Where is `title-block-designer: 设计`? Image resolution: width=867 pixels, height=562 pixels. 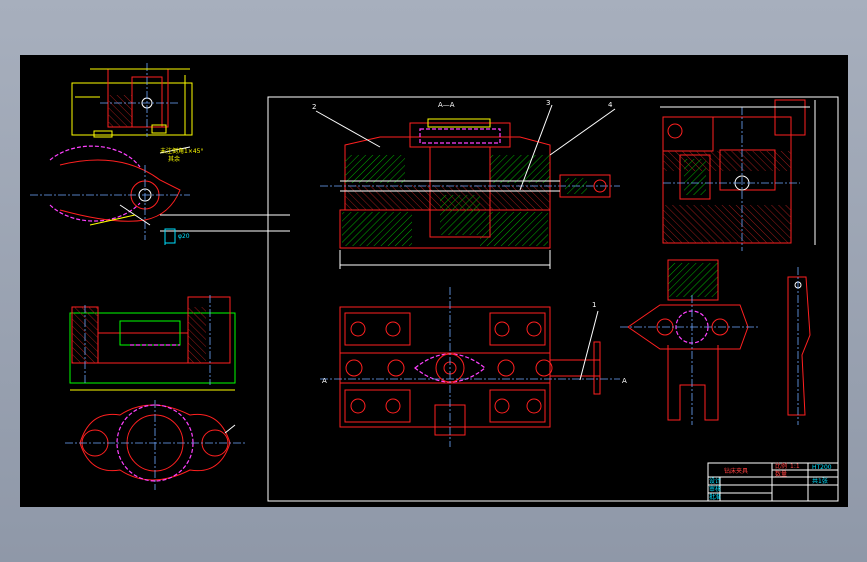 title-block-designer: 设计 is located at coordinates (715, 481).